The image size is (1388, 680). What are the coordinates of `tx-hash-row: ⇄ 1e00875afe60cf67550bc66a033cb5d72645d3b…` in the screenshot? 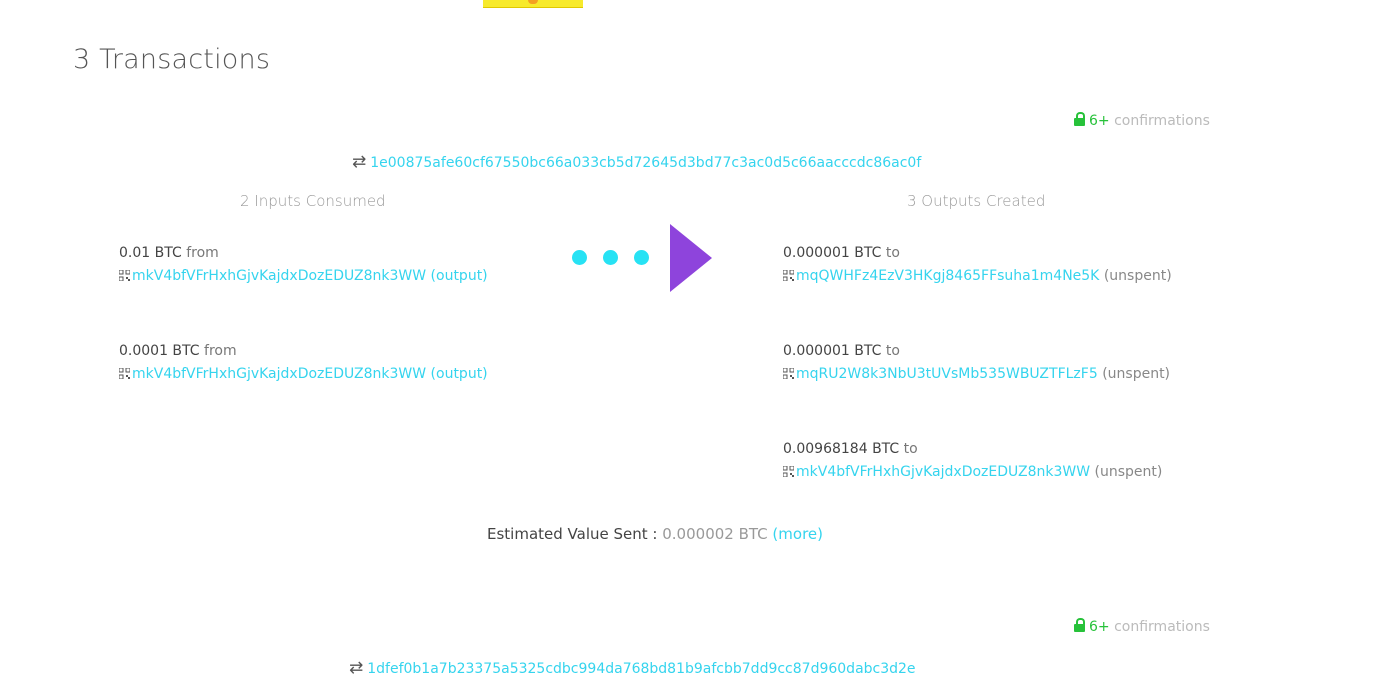 It's located at (636, 162).